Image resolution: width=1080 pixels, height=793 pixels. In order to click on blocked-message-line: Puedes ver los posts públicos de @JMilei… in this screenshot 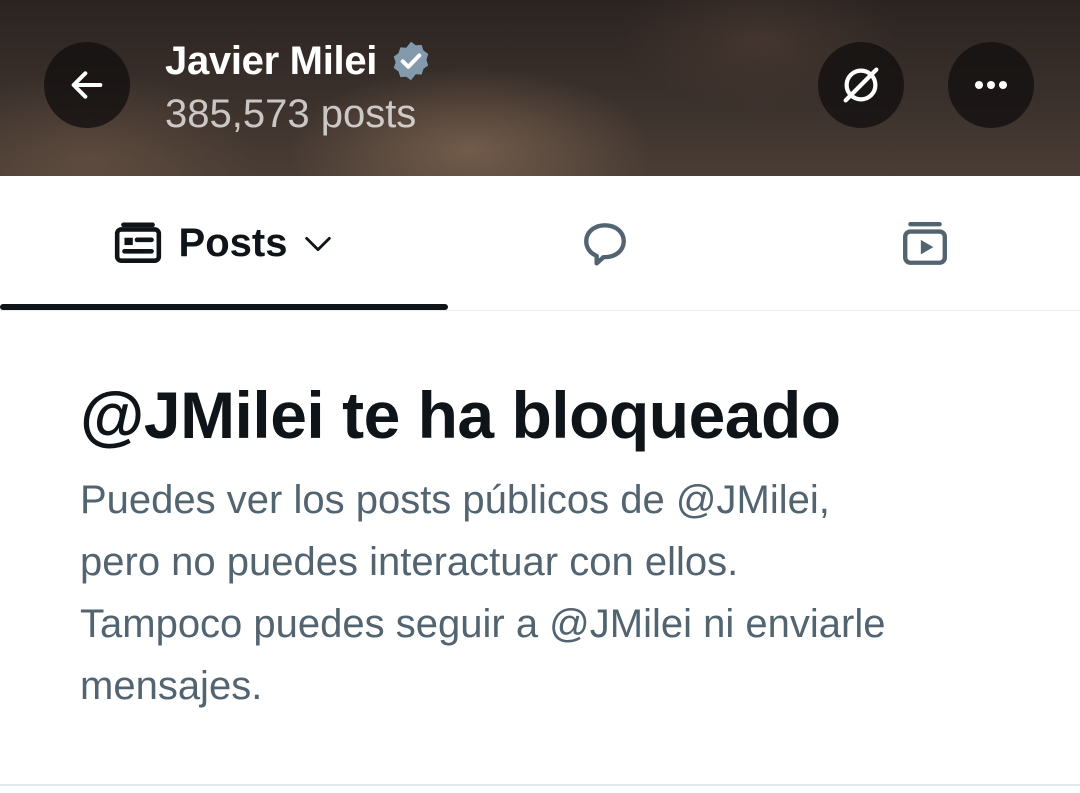, I will do `click(455, 500)`.